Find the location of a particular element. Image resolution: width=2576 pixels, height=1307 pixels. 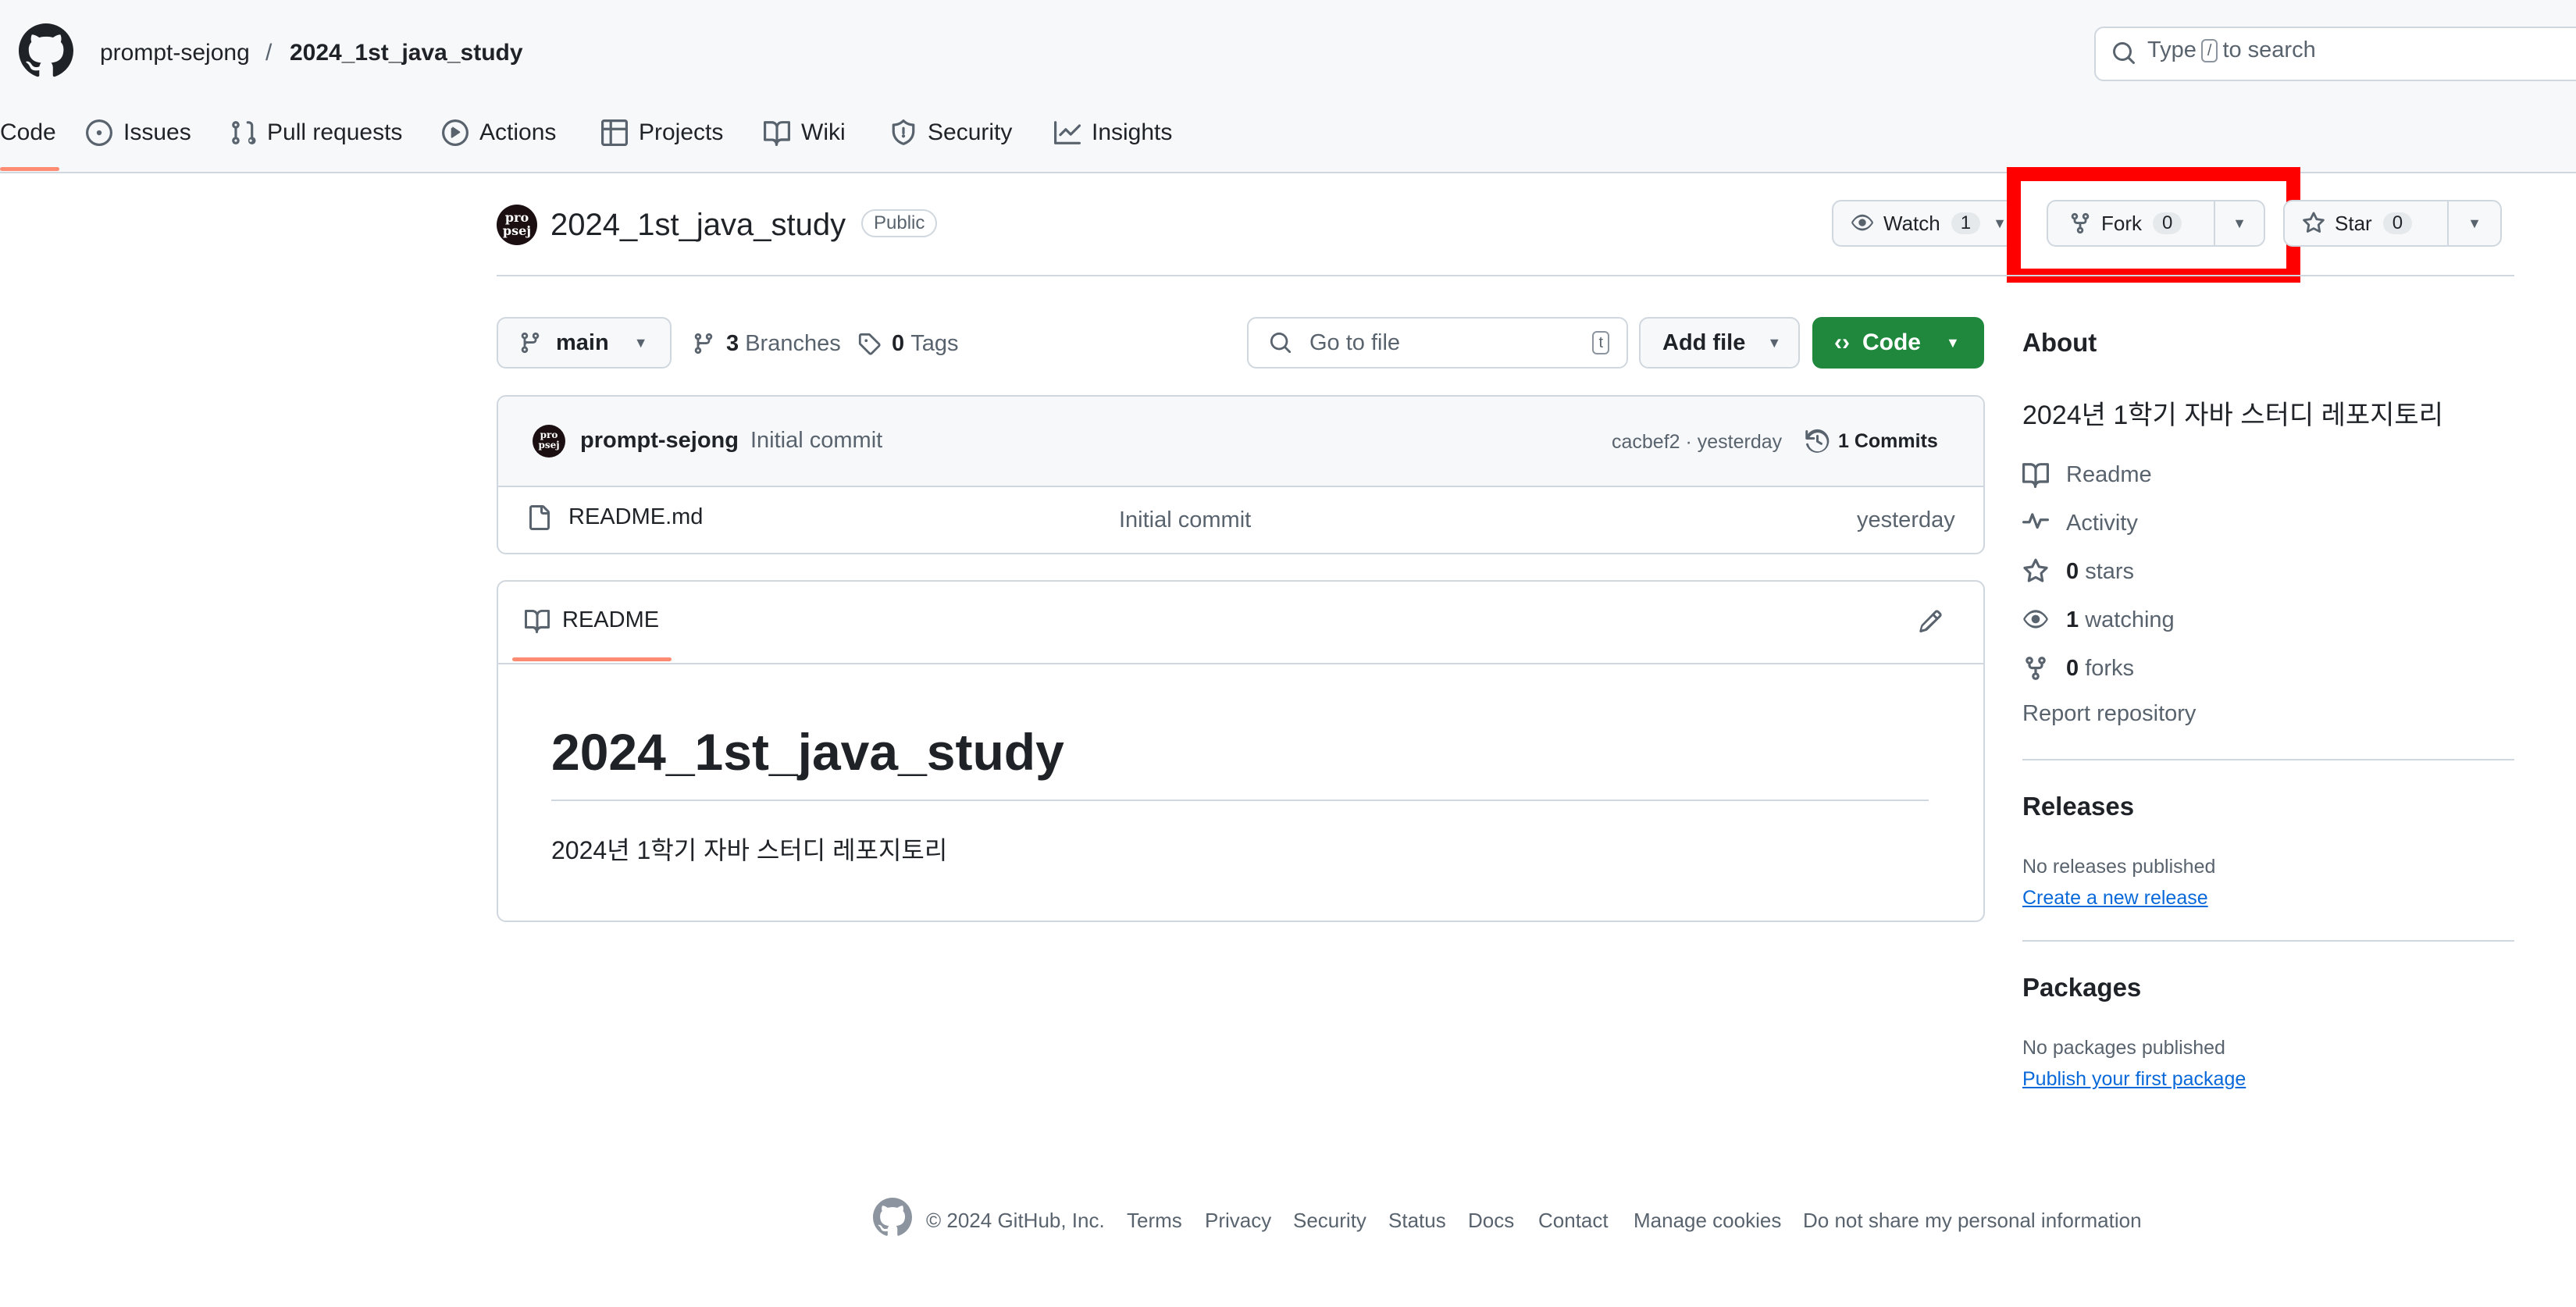

fork-dropdown-button: ▼ is located at coordinates (2239, 223).